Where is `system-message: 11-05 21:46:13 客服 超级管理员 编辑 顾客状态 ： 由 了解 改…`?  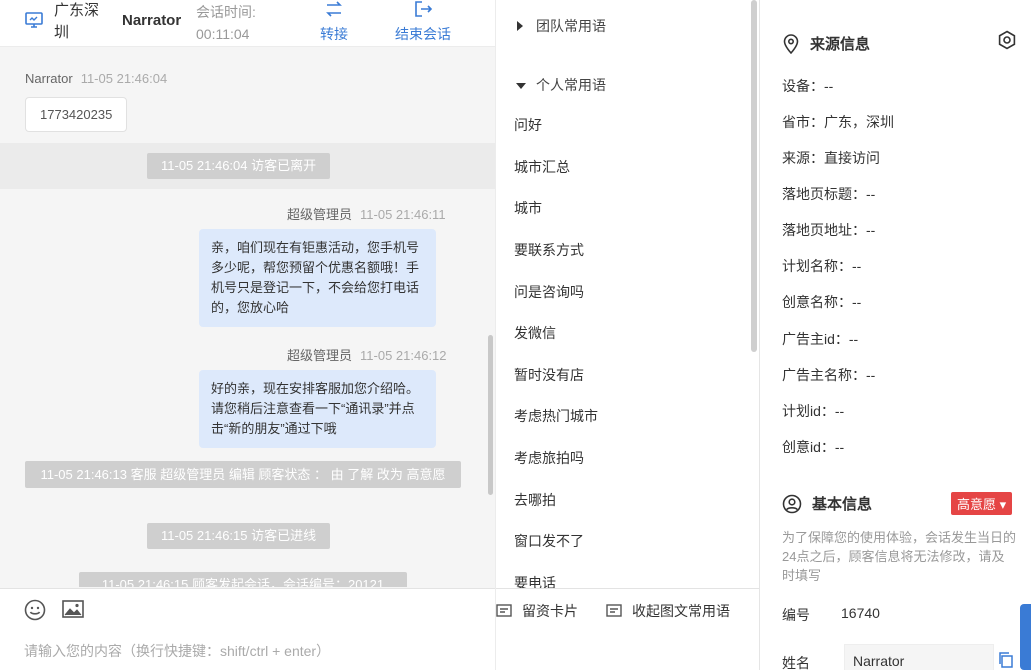
system-message: 11-05 21:46:13 客服 超级管理员 编辑 顾客状态 ： 由 了解 改… is located at coordinates (243, 474).